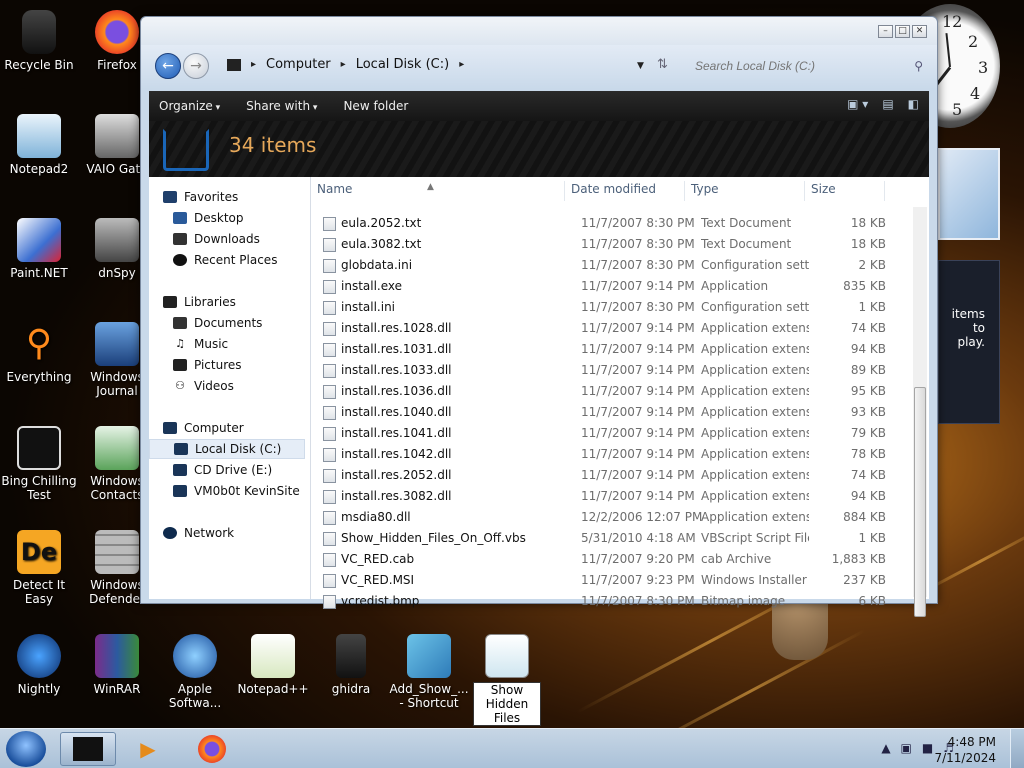 Image resolution: width=1024 pixels, height=768 pixels. Describe the element at coordinates (329, 560) in the screenshot. I see `file-icon` at that location.